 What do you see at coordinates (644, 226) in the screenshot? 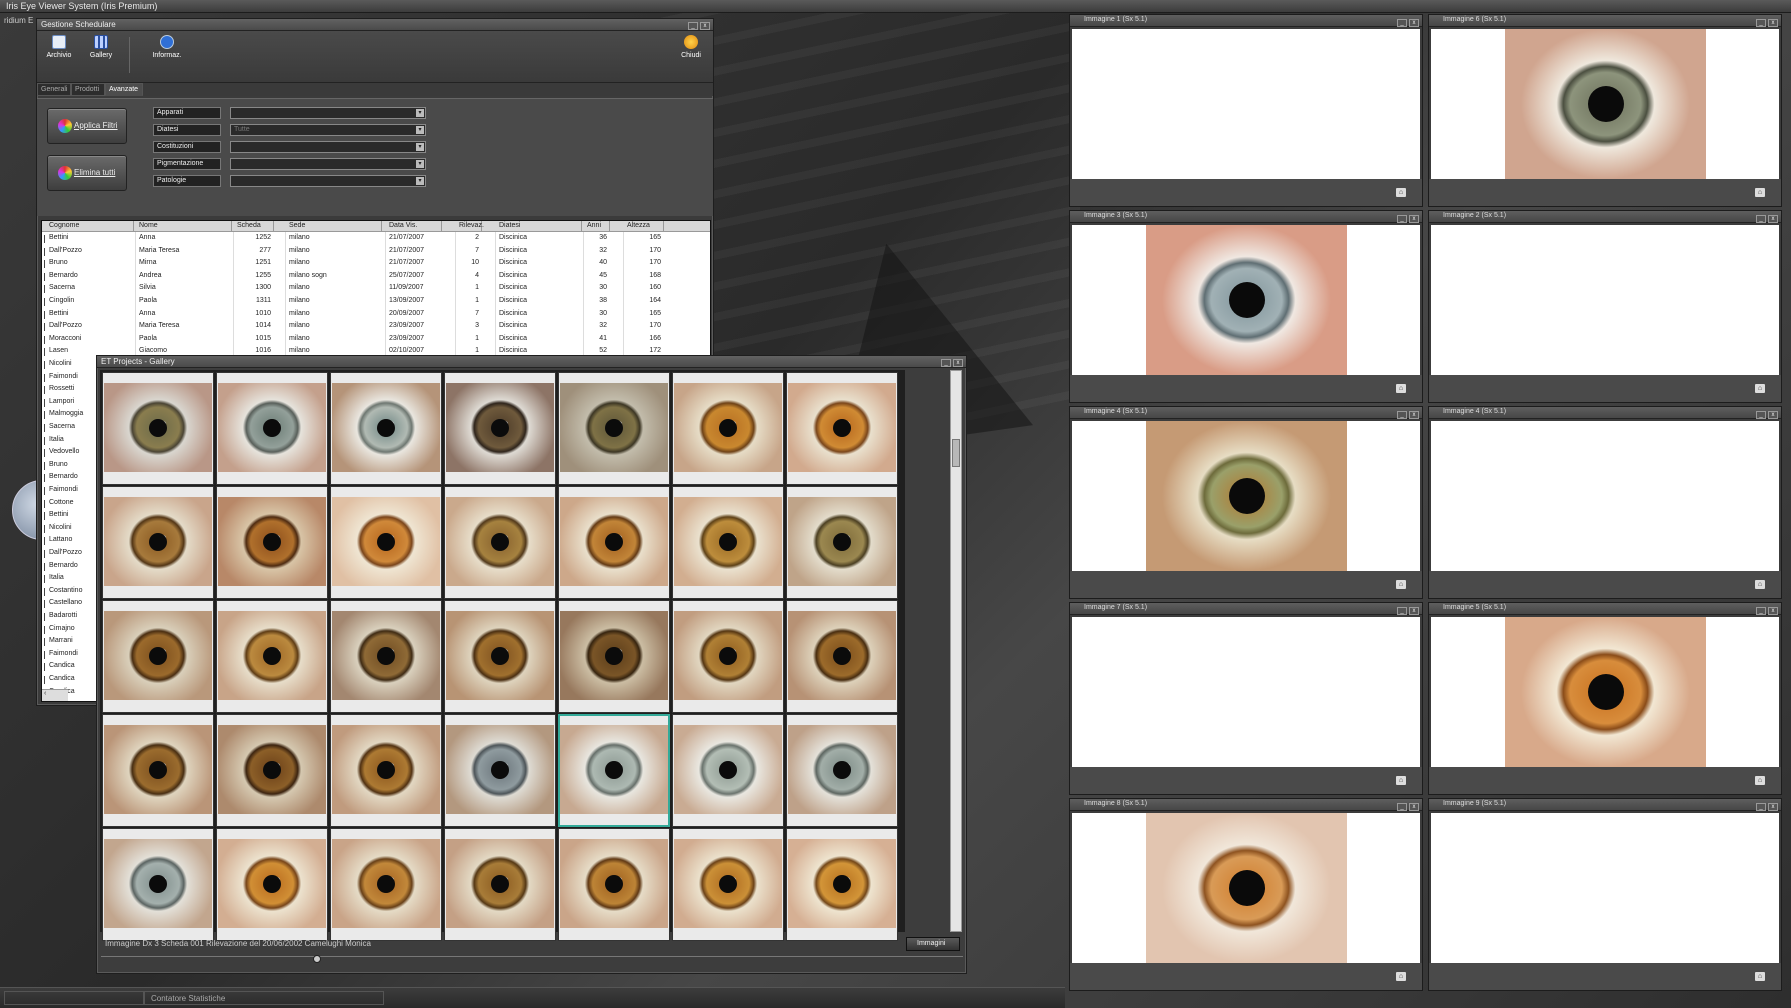
I see `column-header: Altezza` at bounding box center [644, 226].